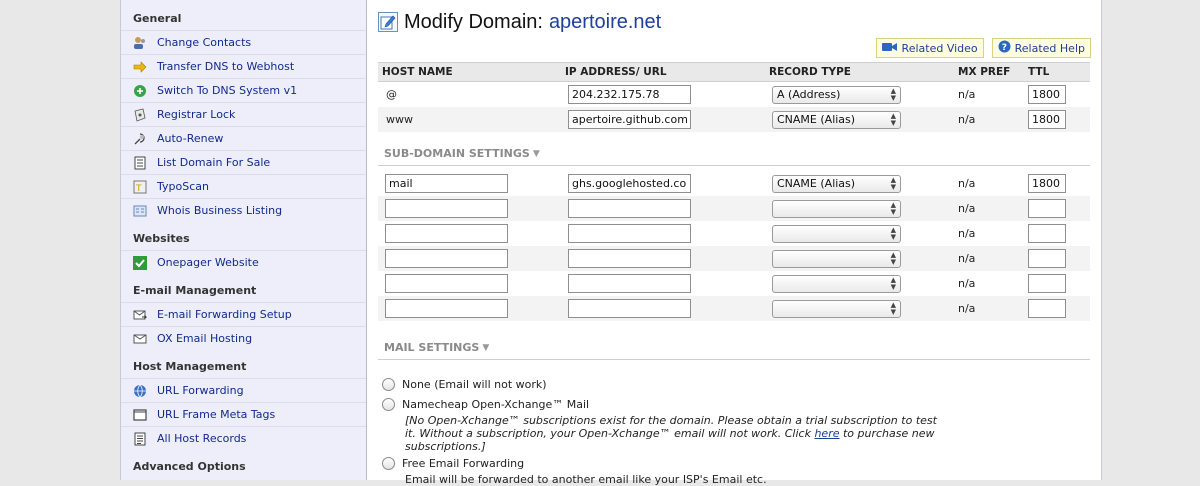 This screenshot has height=486, width=1200. What do you see at coordinates (1039, 72) in the screenshot?
I see `column-header-ttl: TTL` at bounding box center [1039, 72].